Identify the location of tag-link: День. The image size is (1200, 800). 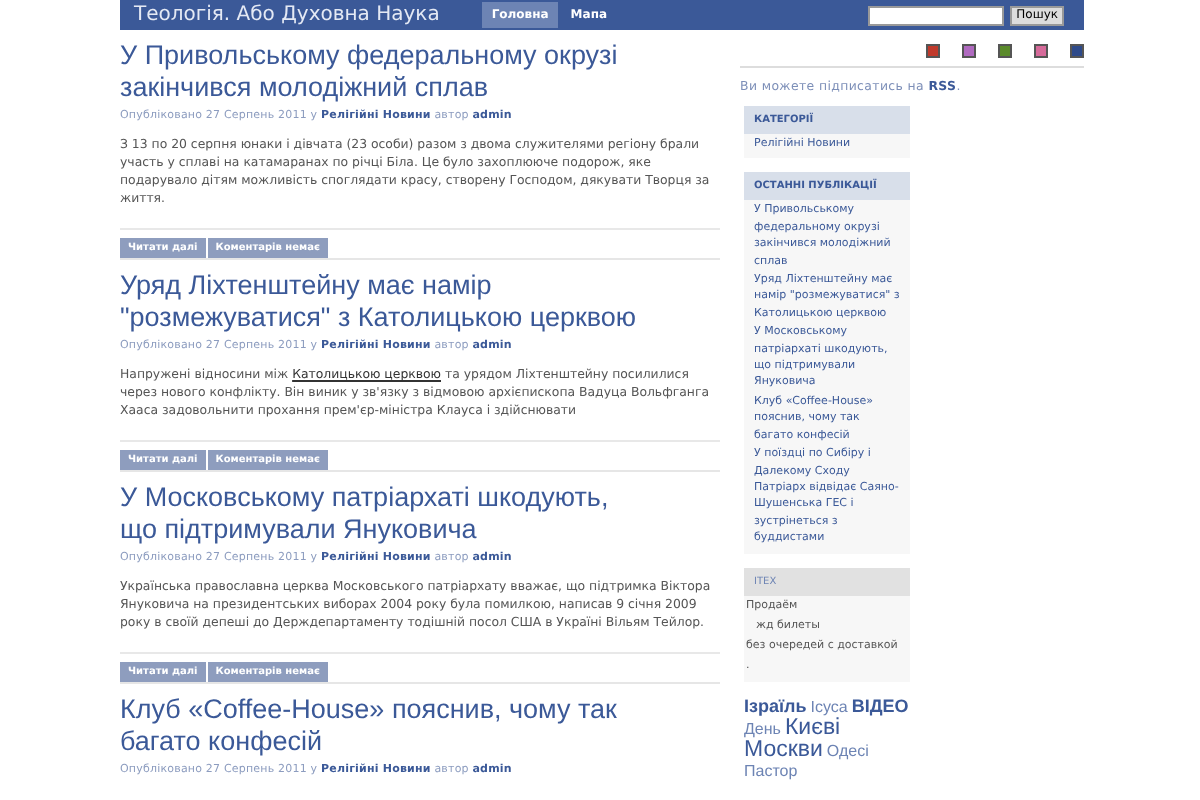
(762, 729).